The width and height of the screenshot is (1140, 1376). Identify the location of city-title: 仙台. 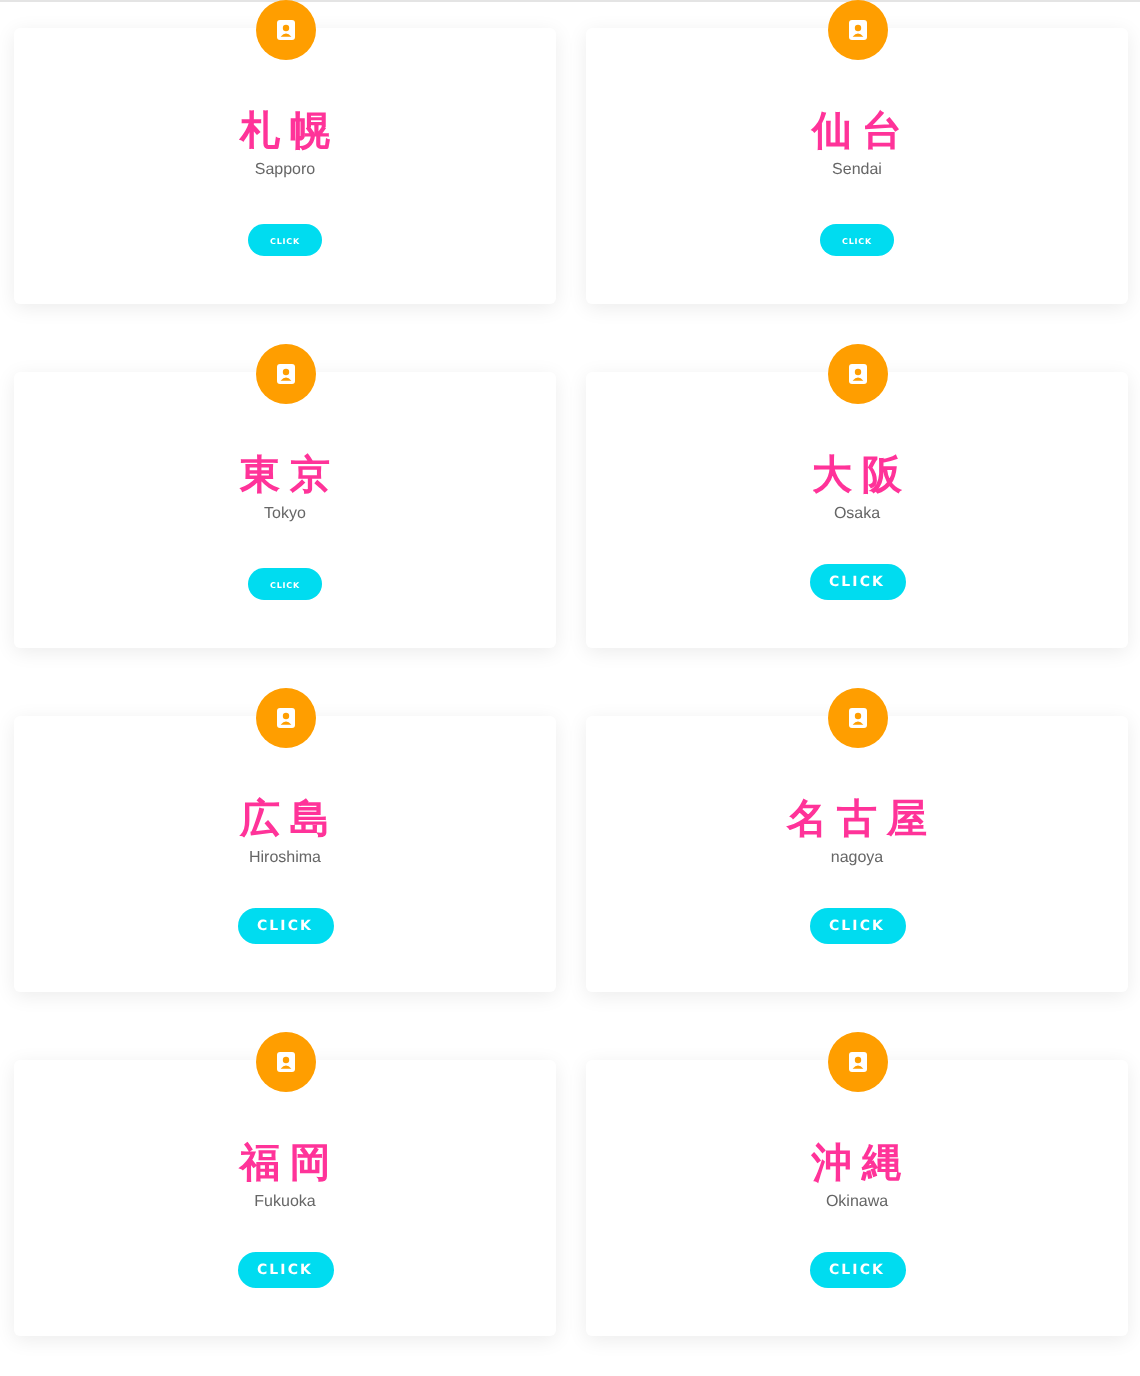
(860, 130).